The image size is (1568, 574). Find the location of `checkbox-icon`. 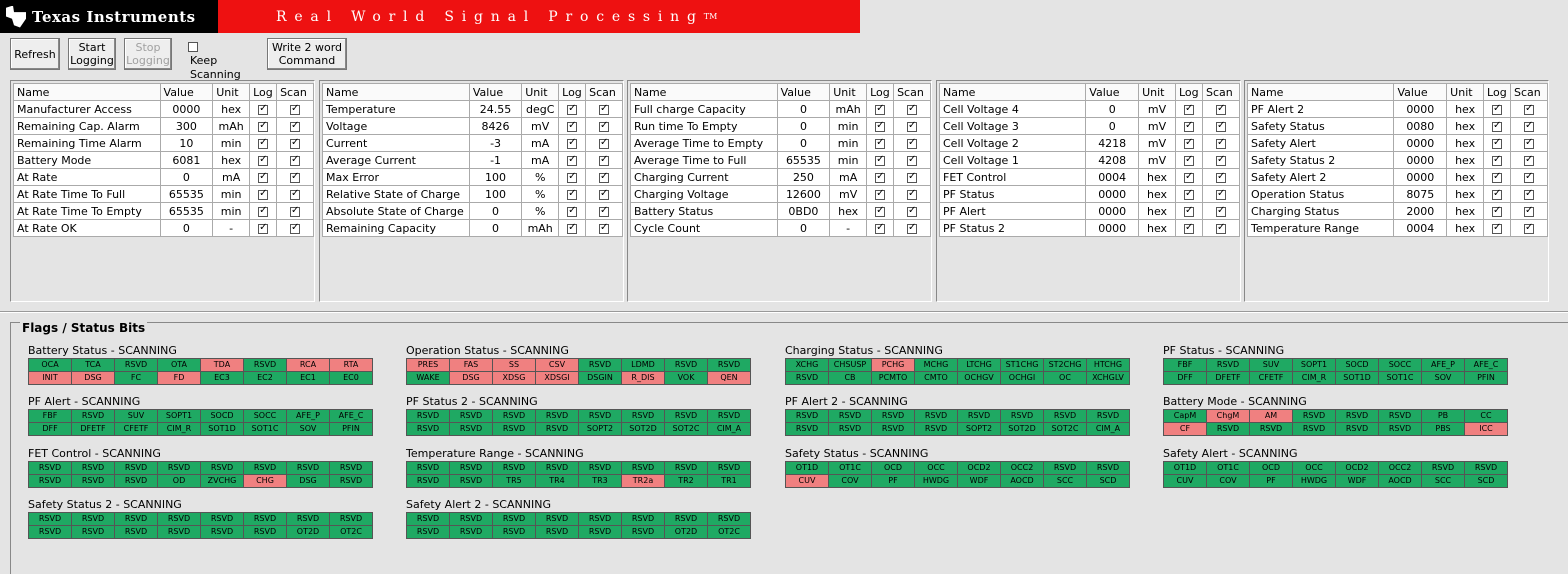

checkbox-icon is located at coordinates (193, 47).